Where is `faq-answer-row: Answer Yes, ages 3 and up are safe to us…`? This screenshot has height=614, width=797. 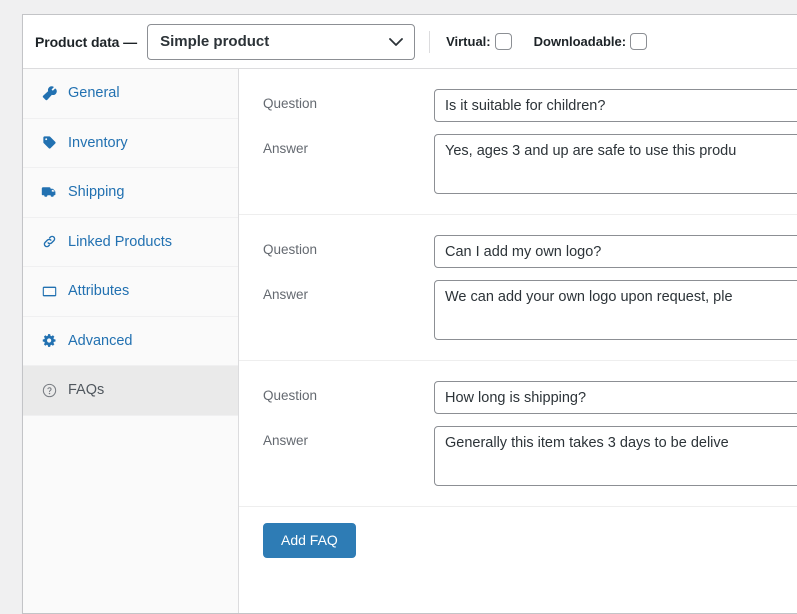
faq-answer-row: Answer Yes, ages 3 and up are safe to us… is located at coordinates (524, 164).